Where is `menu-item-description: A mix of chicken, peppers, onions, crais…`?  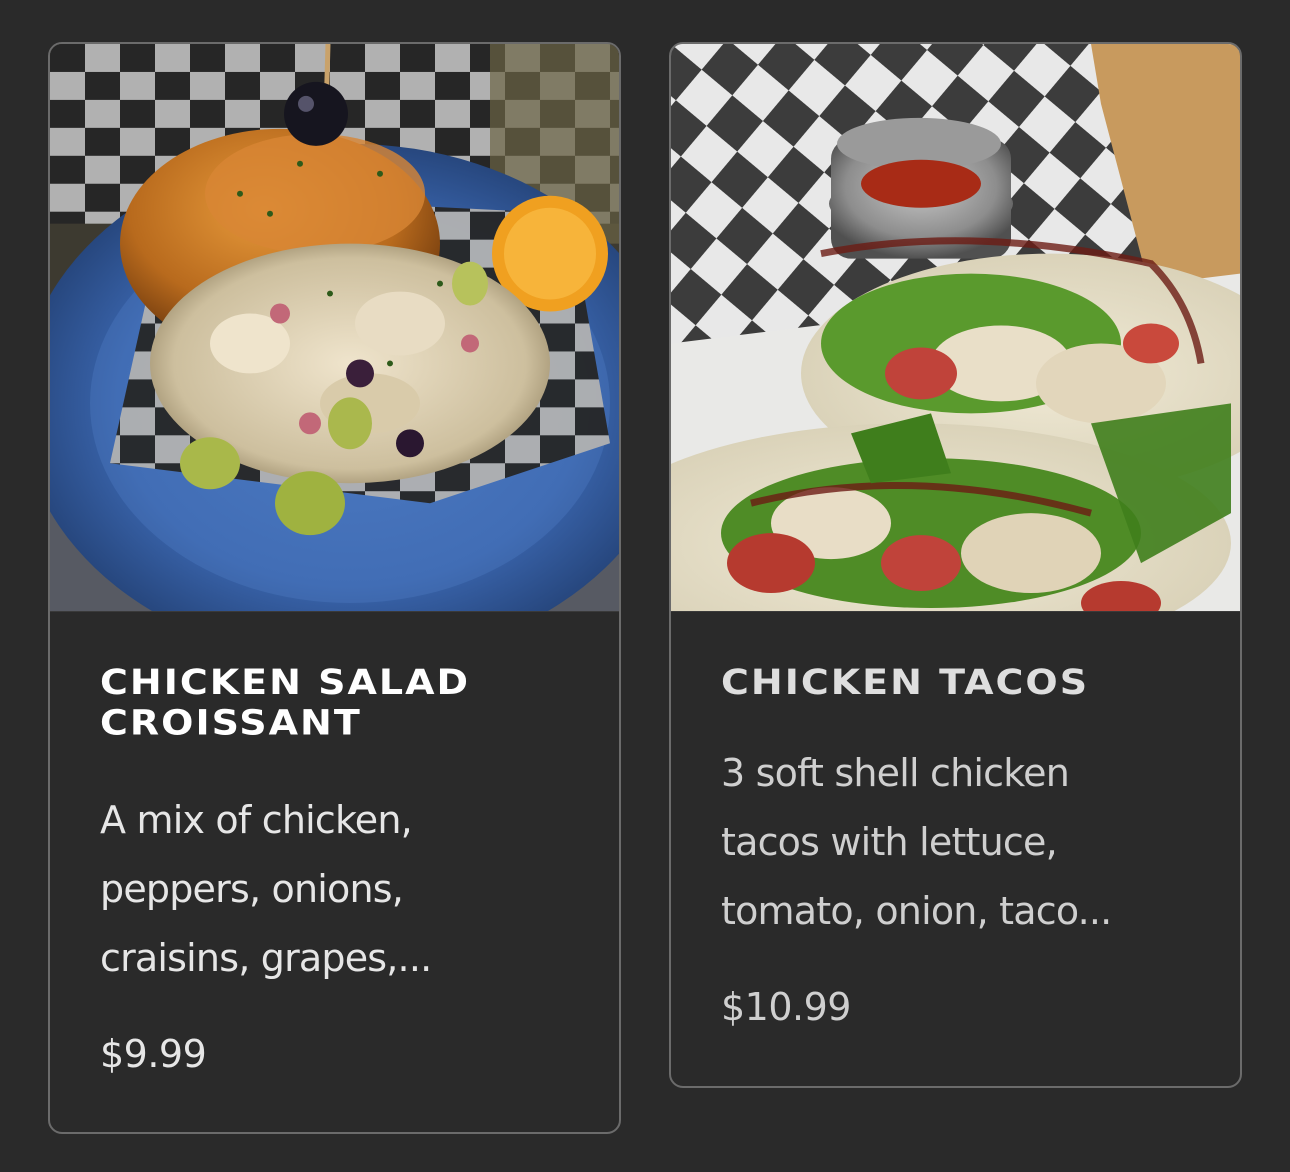
menu-item-description: A mix of chicken, peppers, onions, crais… is located at coordinates (266, 889).